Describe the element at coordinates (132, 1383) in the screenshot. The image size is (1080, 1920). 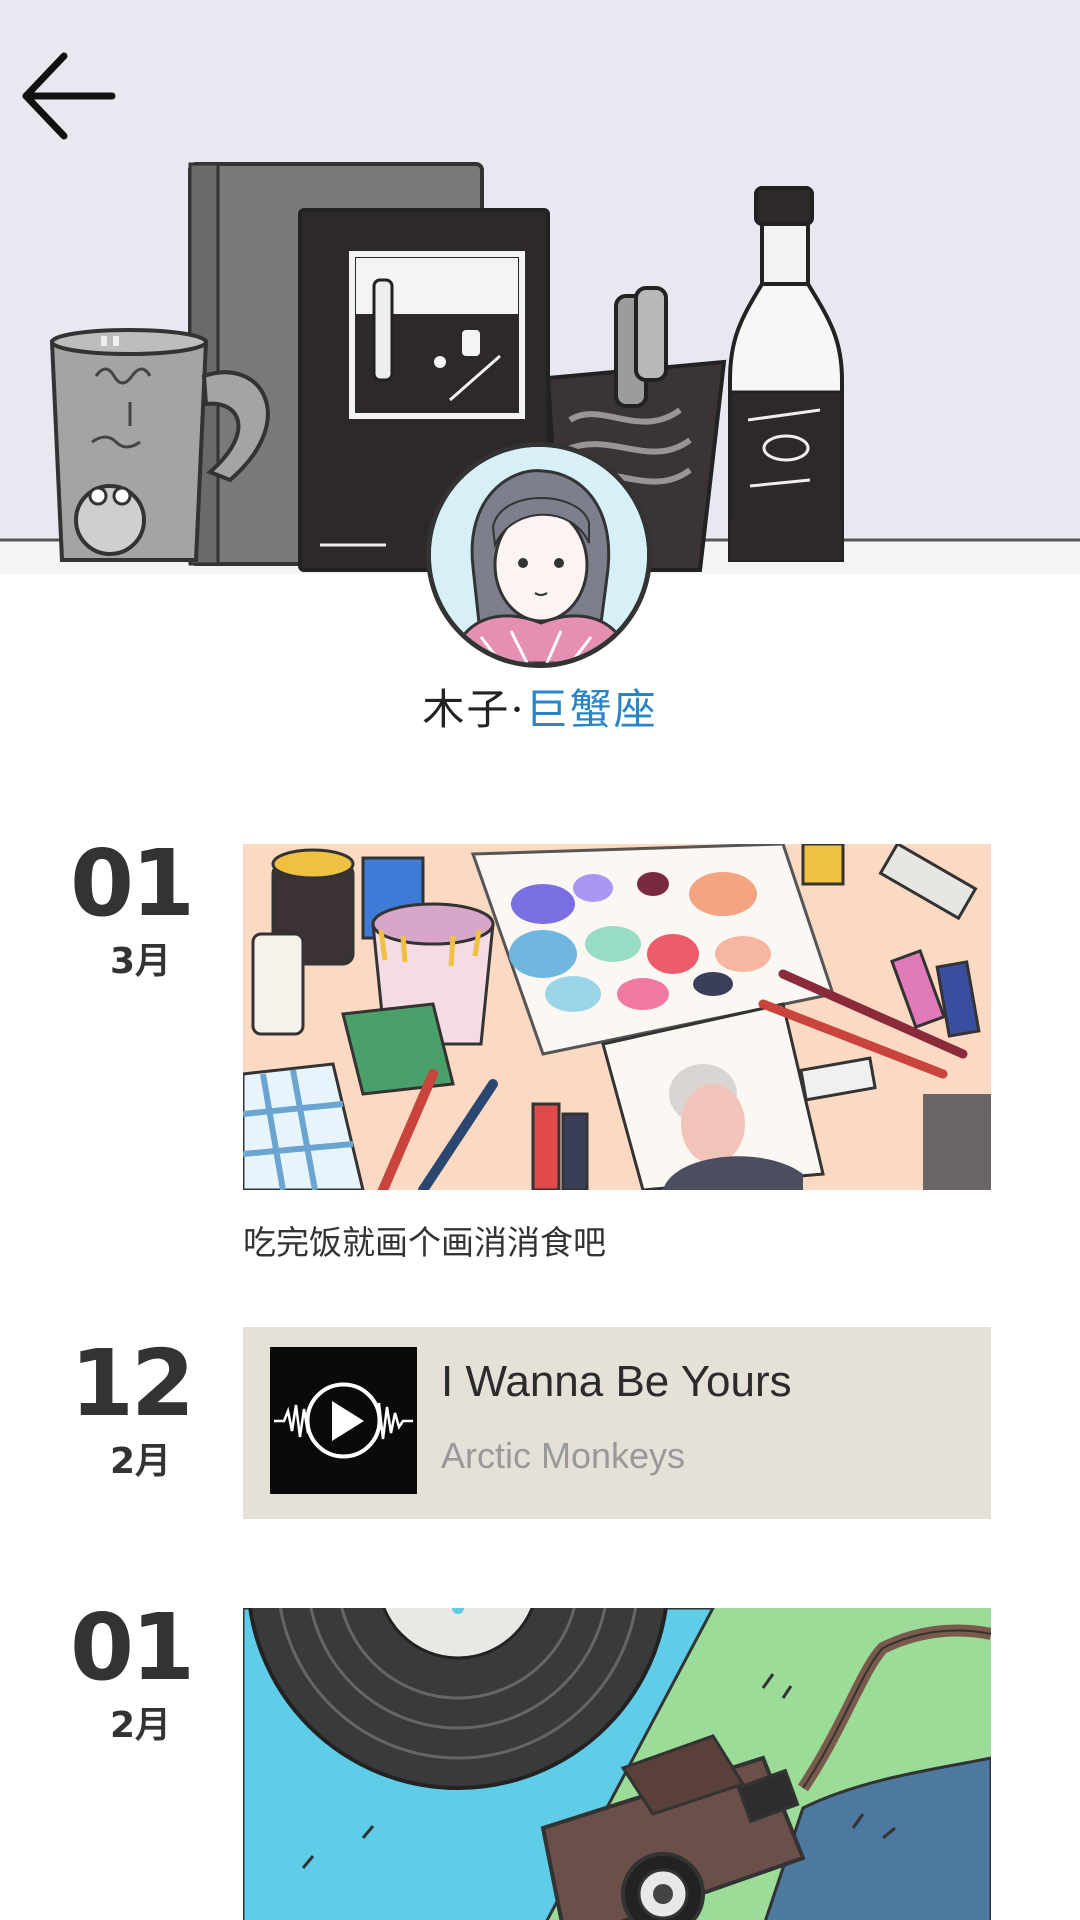
I see `date-day: 12` at that location.